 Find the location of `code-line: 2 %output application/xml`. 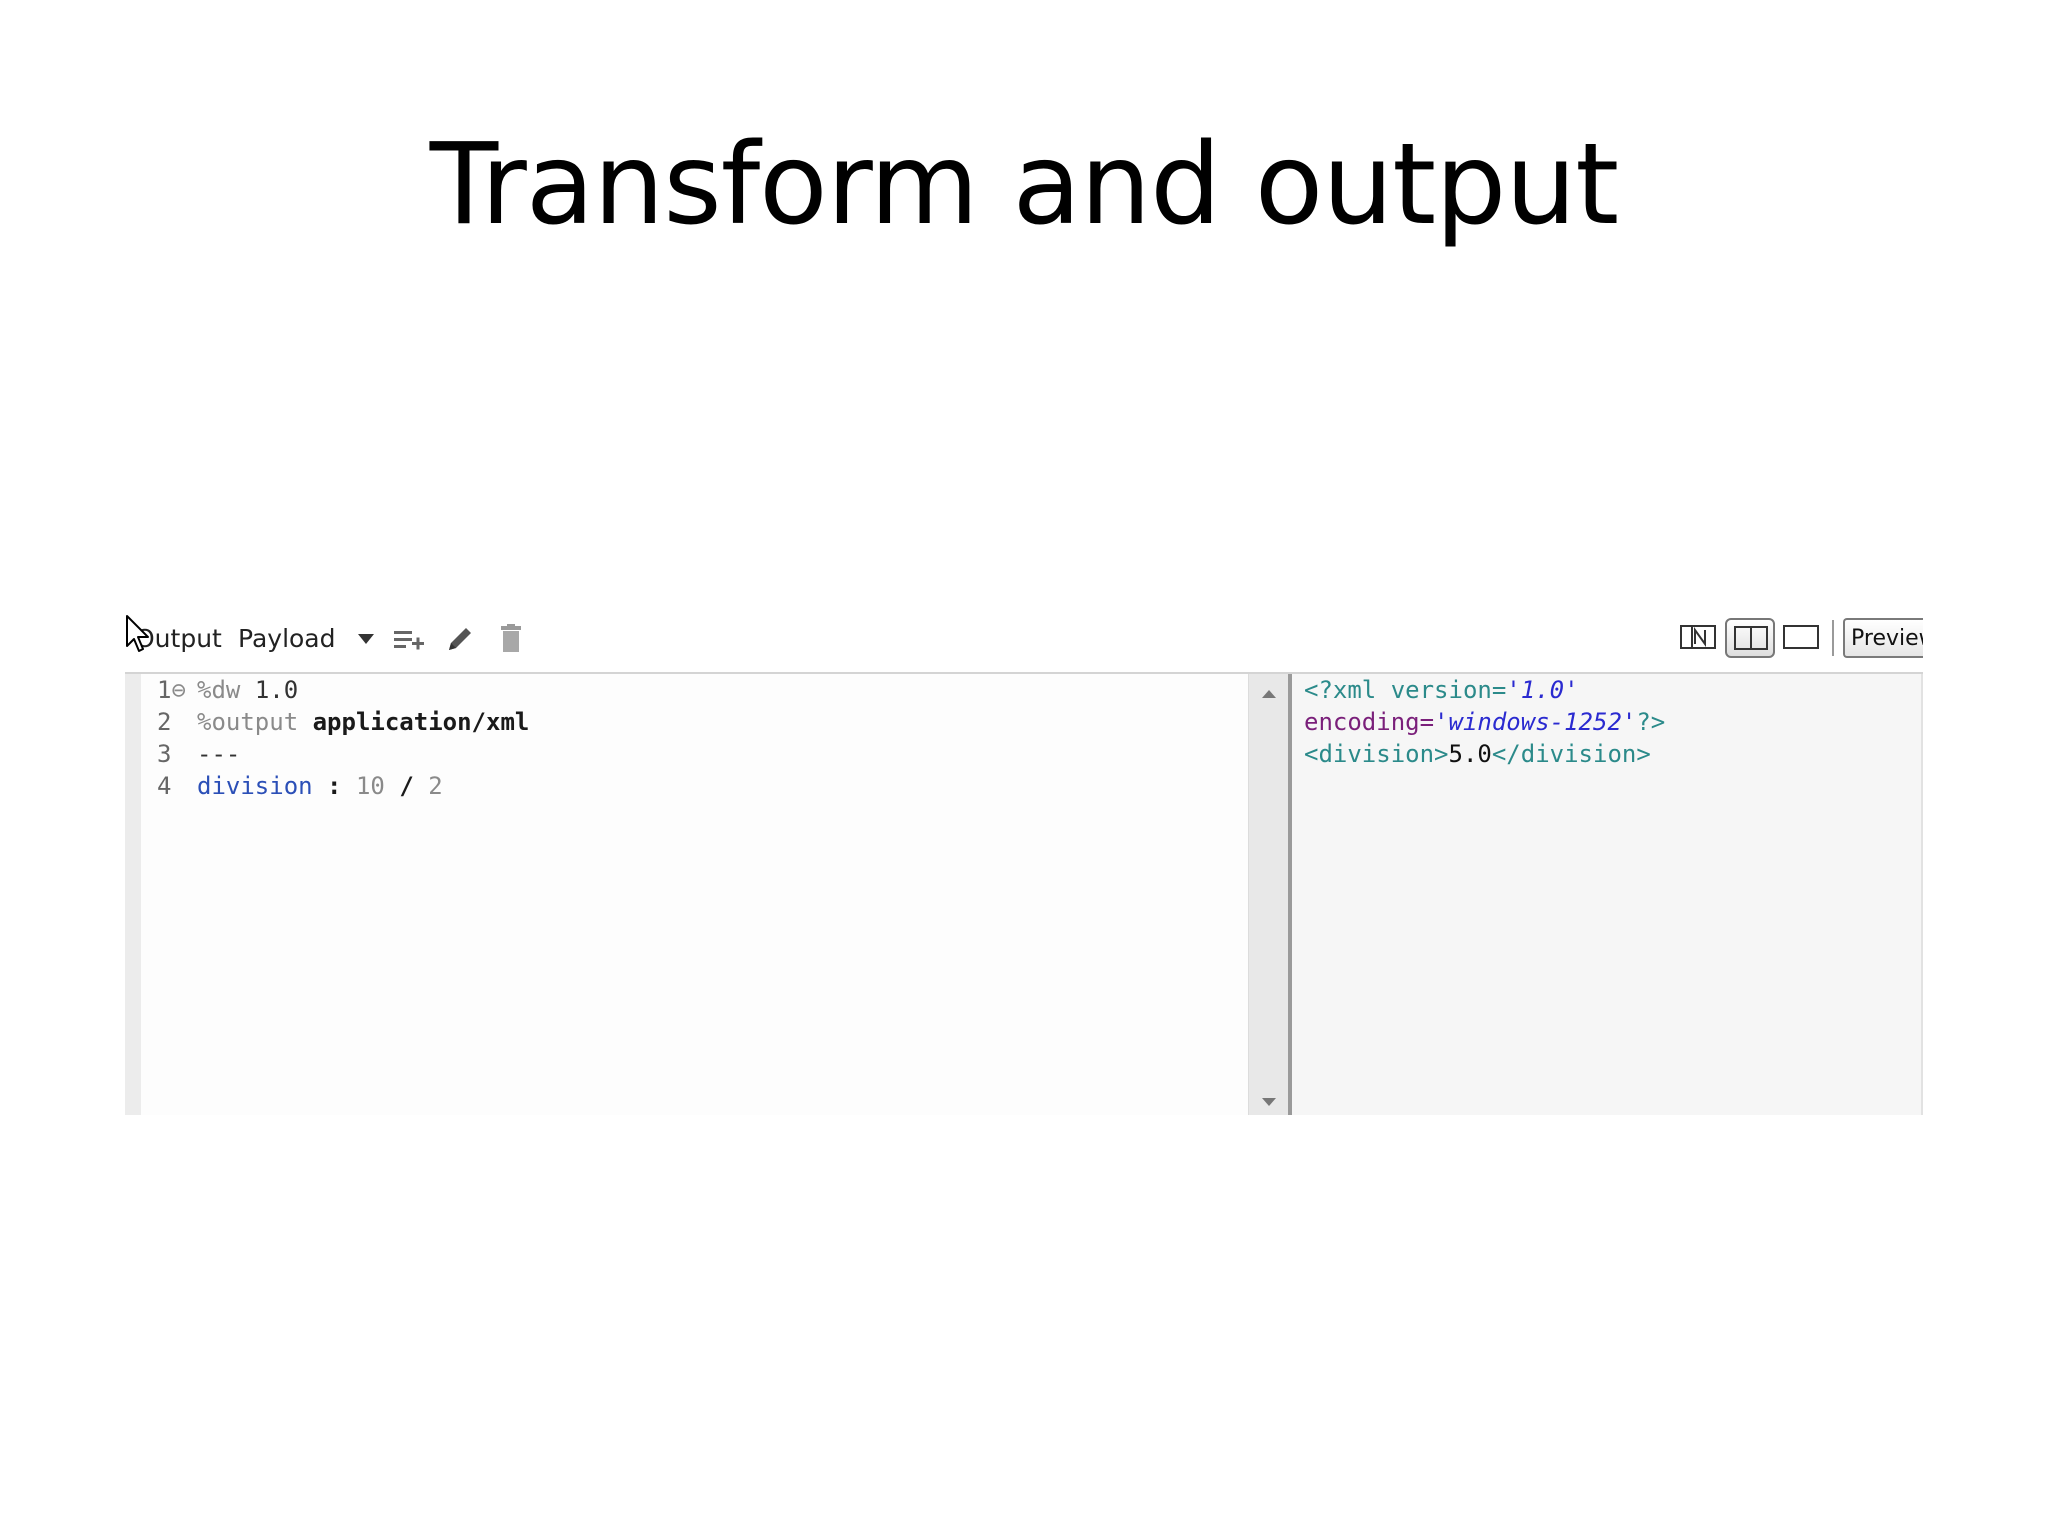

code-line: 2 %output application/xml is located at coordinates (343, 722).